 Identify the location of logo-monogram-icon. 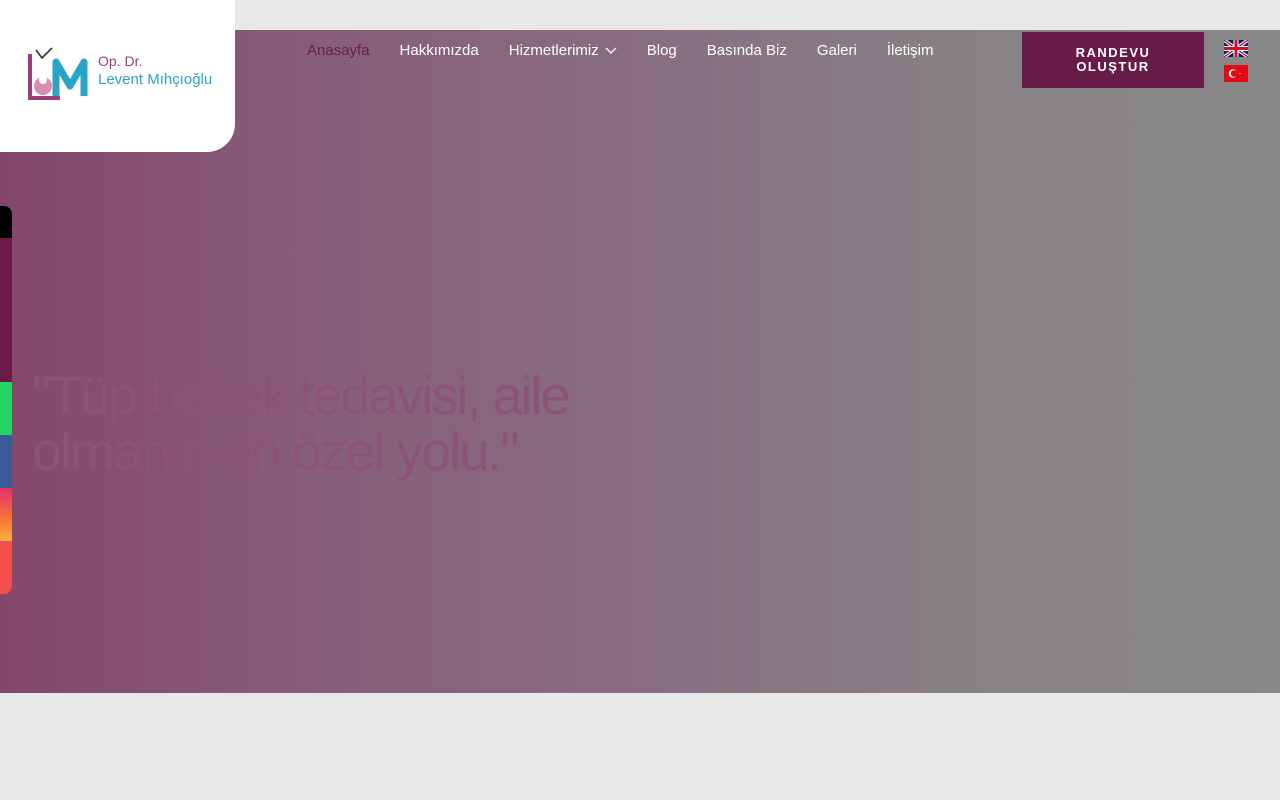
(58, 73).